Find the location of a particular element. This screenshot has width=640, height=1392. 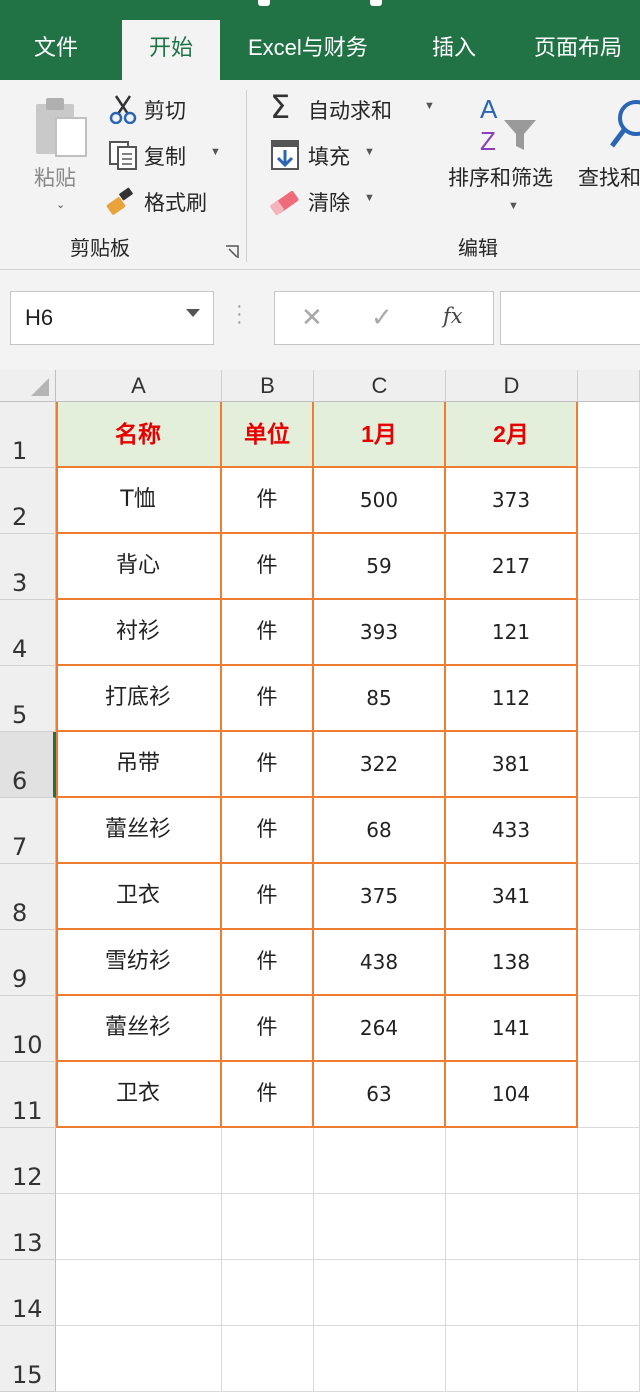

table-cell: 264 is located at coordinates (380, 1029).